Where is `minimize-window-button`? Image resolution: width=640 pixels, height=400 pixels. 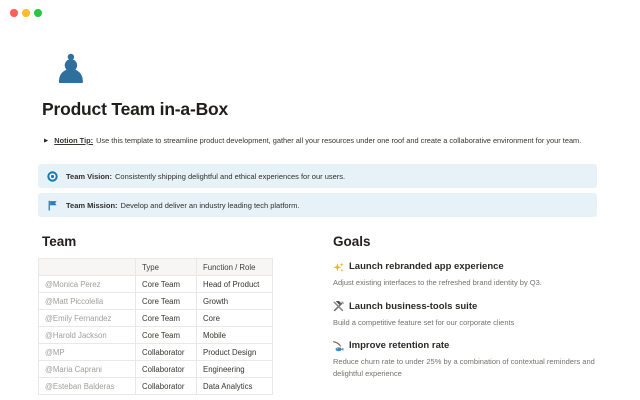
minimize-window-button is located at coordinates (26, 13).